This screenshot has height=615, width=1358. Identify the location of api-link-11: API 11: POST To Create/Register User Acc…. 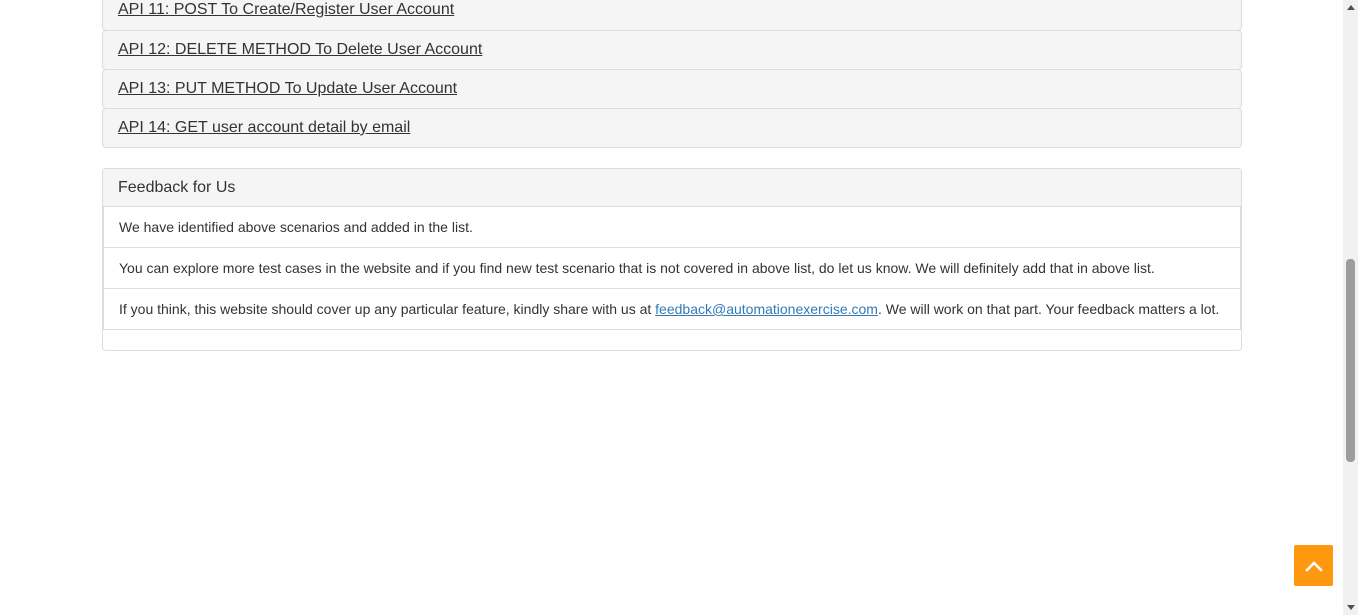
(286, 10).